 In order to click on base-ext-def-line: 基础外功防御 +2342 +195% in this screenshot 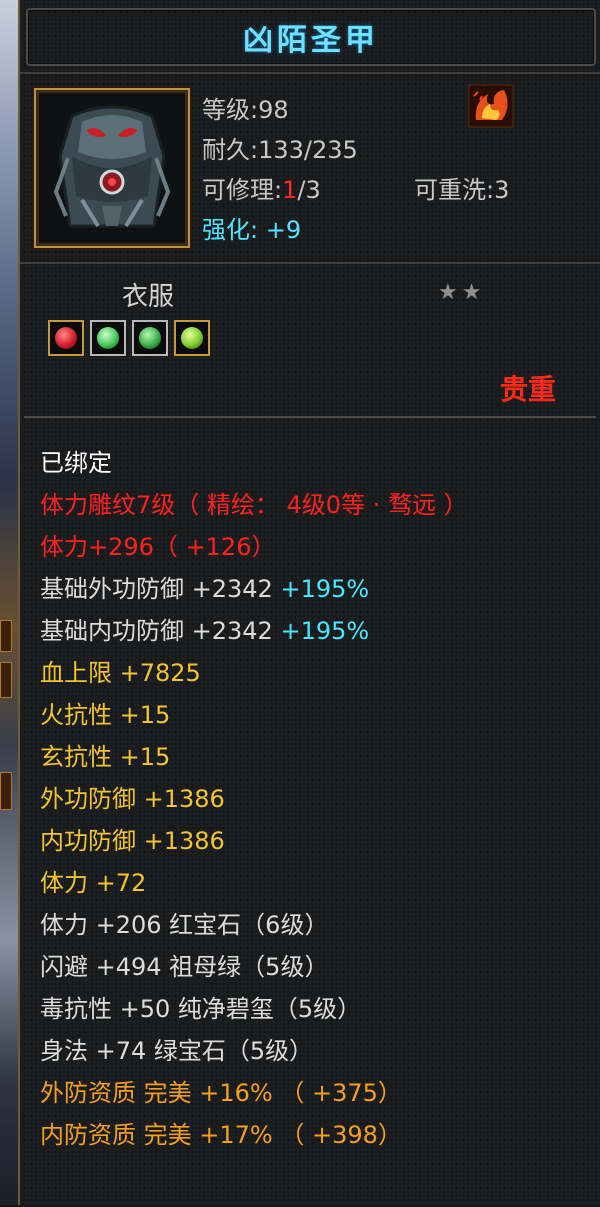, I will do `click(254, 589)`.